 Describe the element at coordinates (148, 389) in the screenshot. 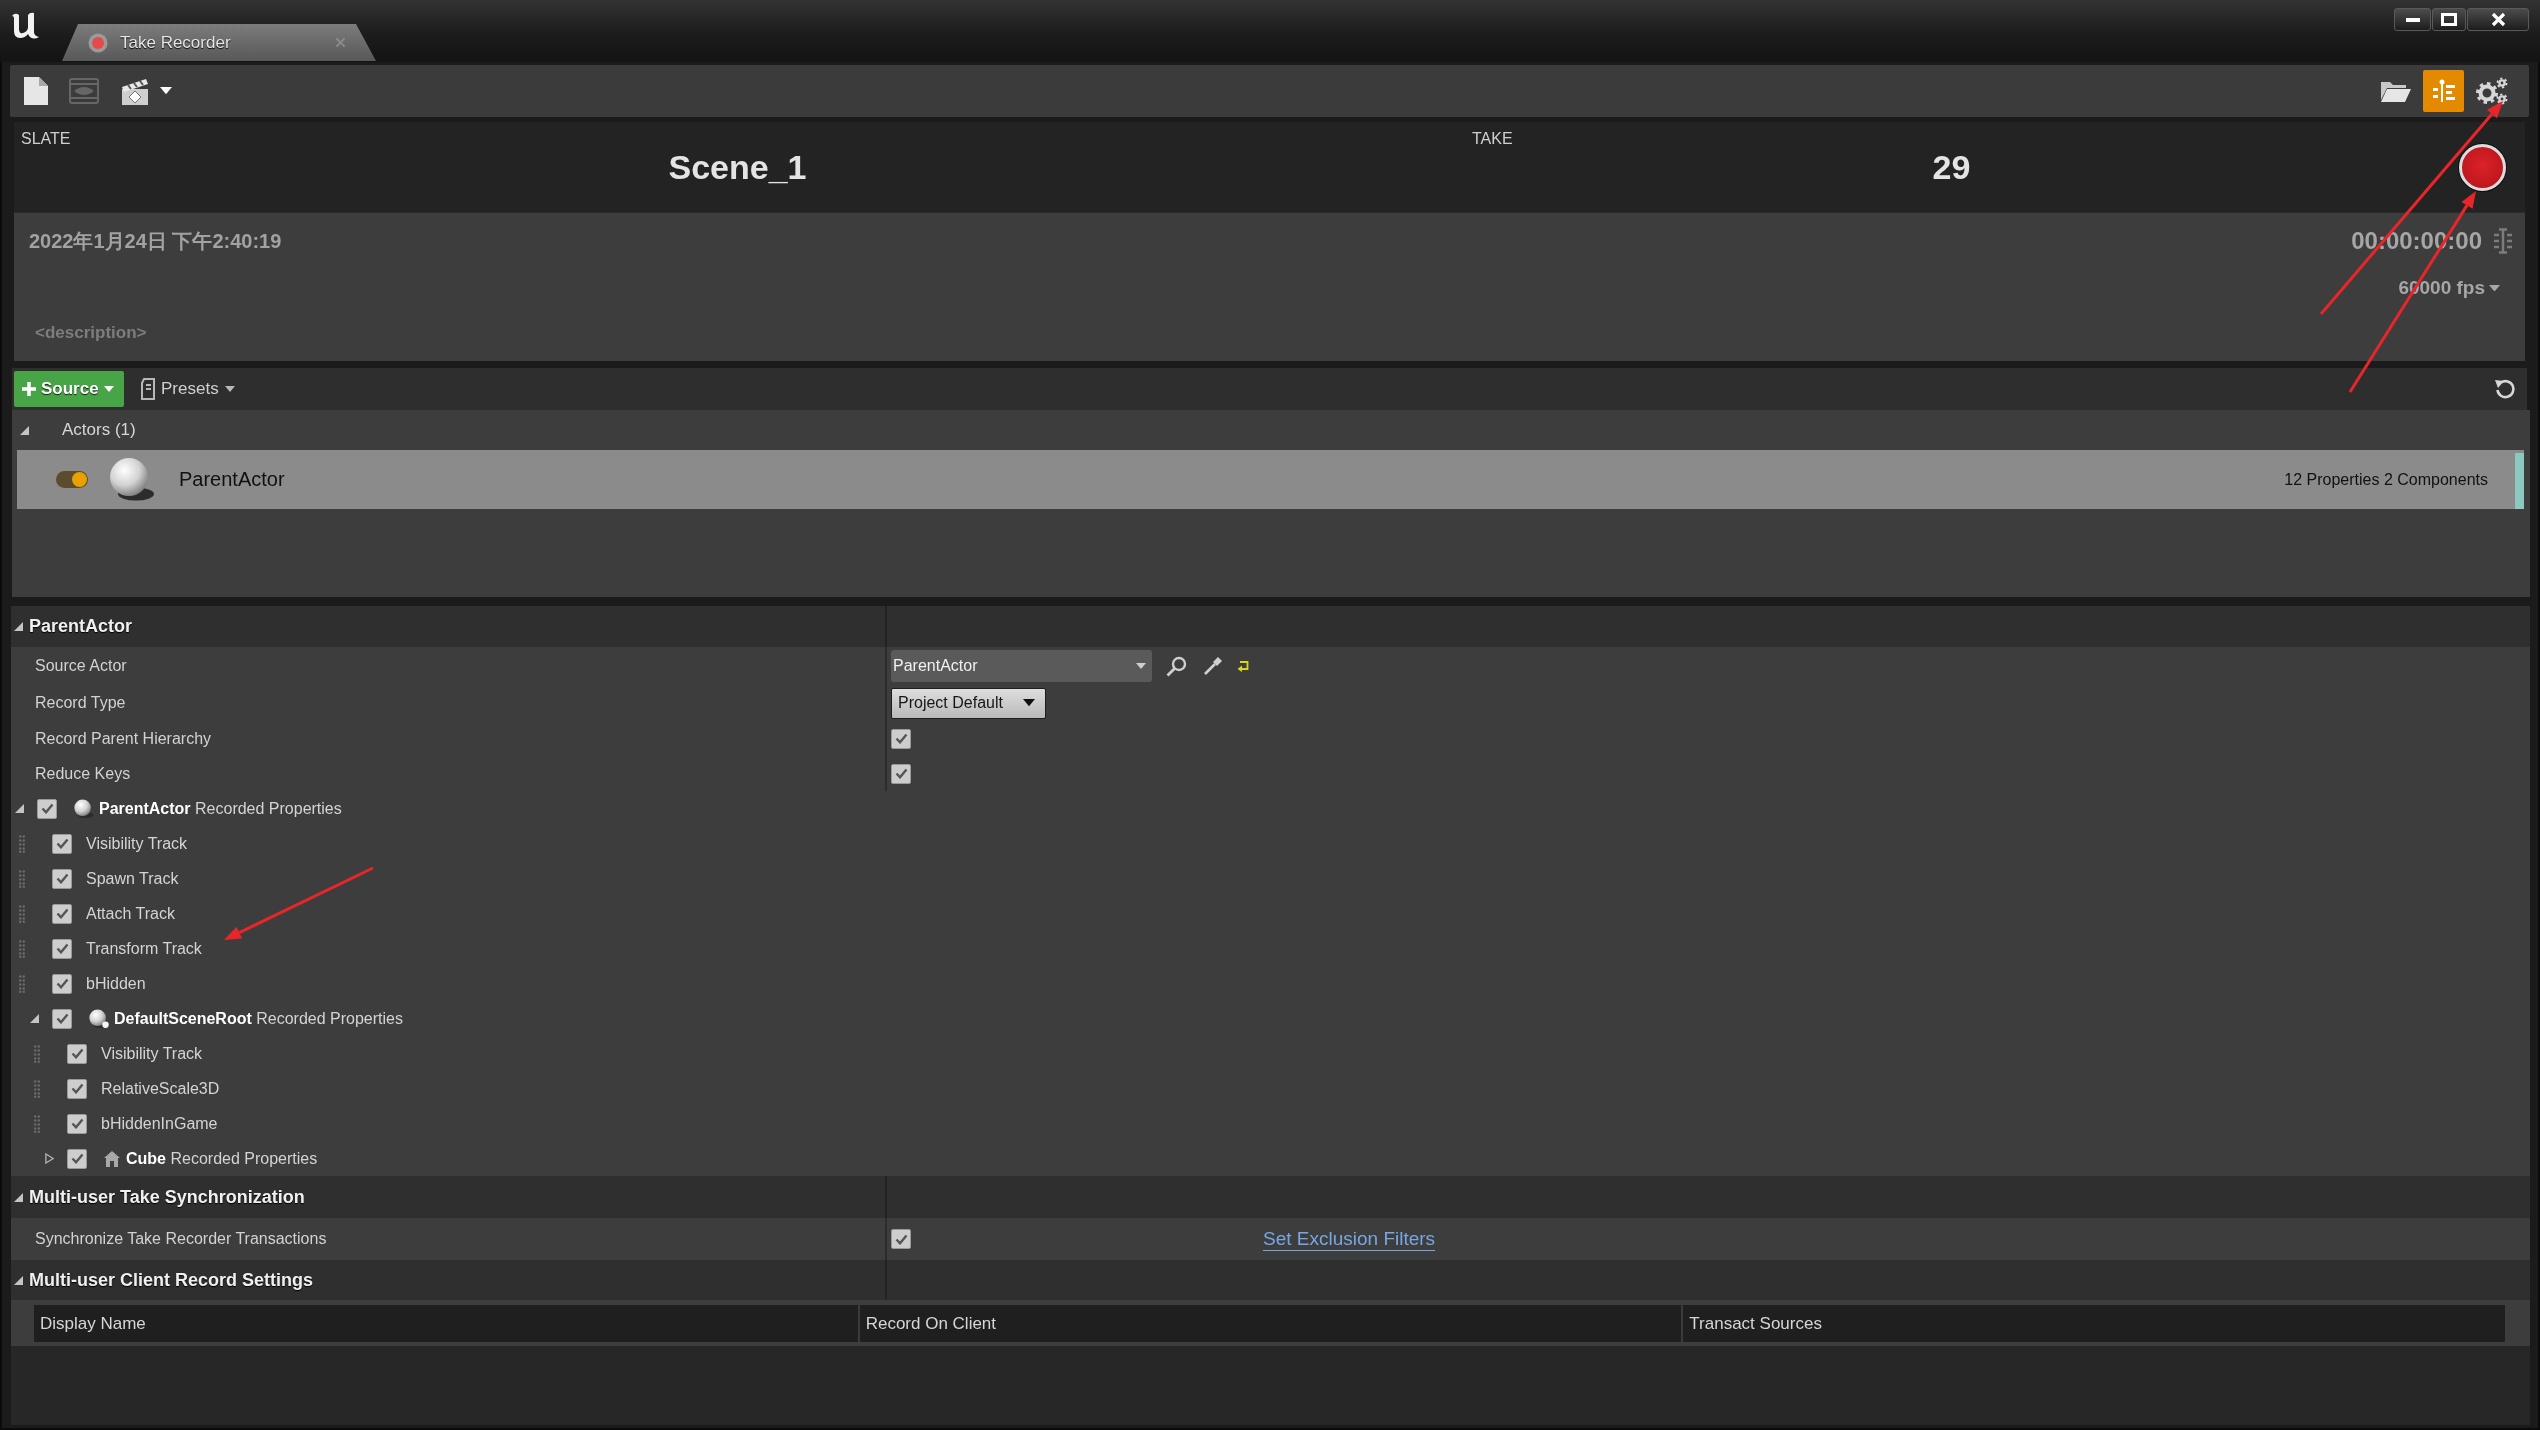

I see `presets-icon` at that location.